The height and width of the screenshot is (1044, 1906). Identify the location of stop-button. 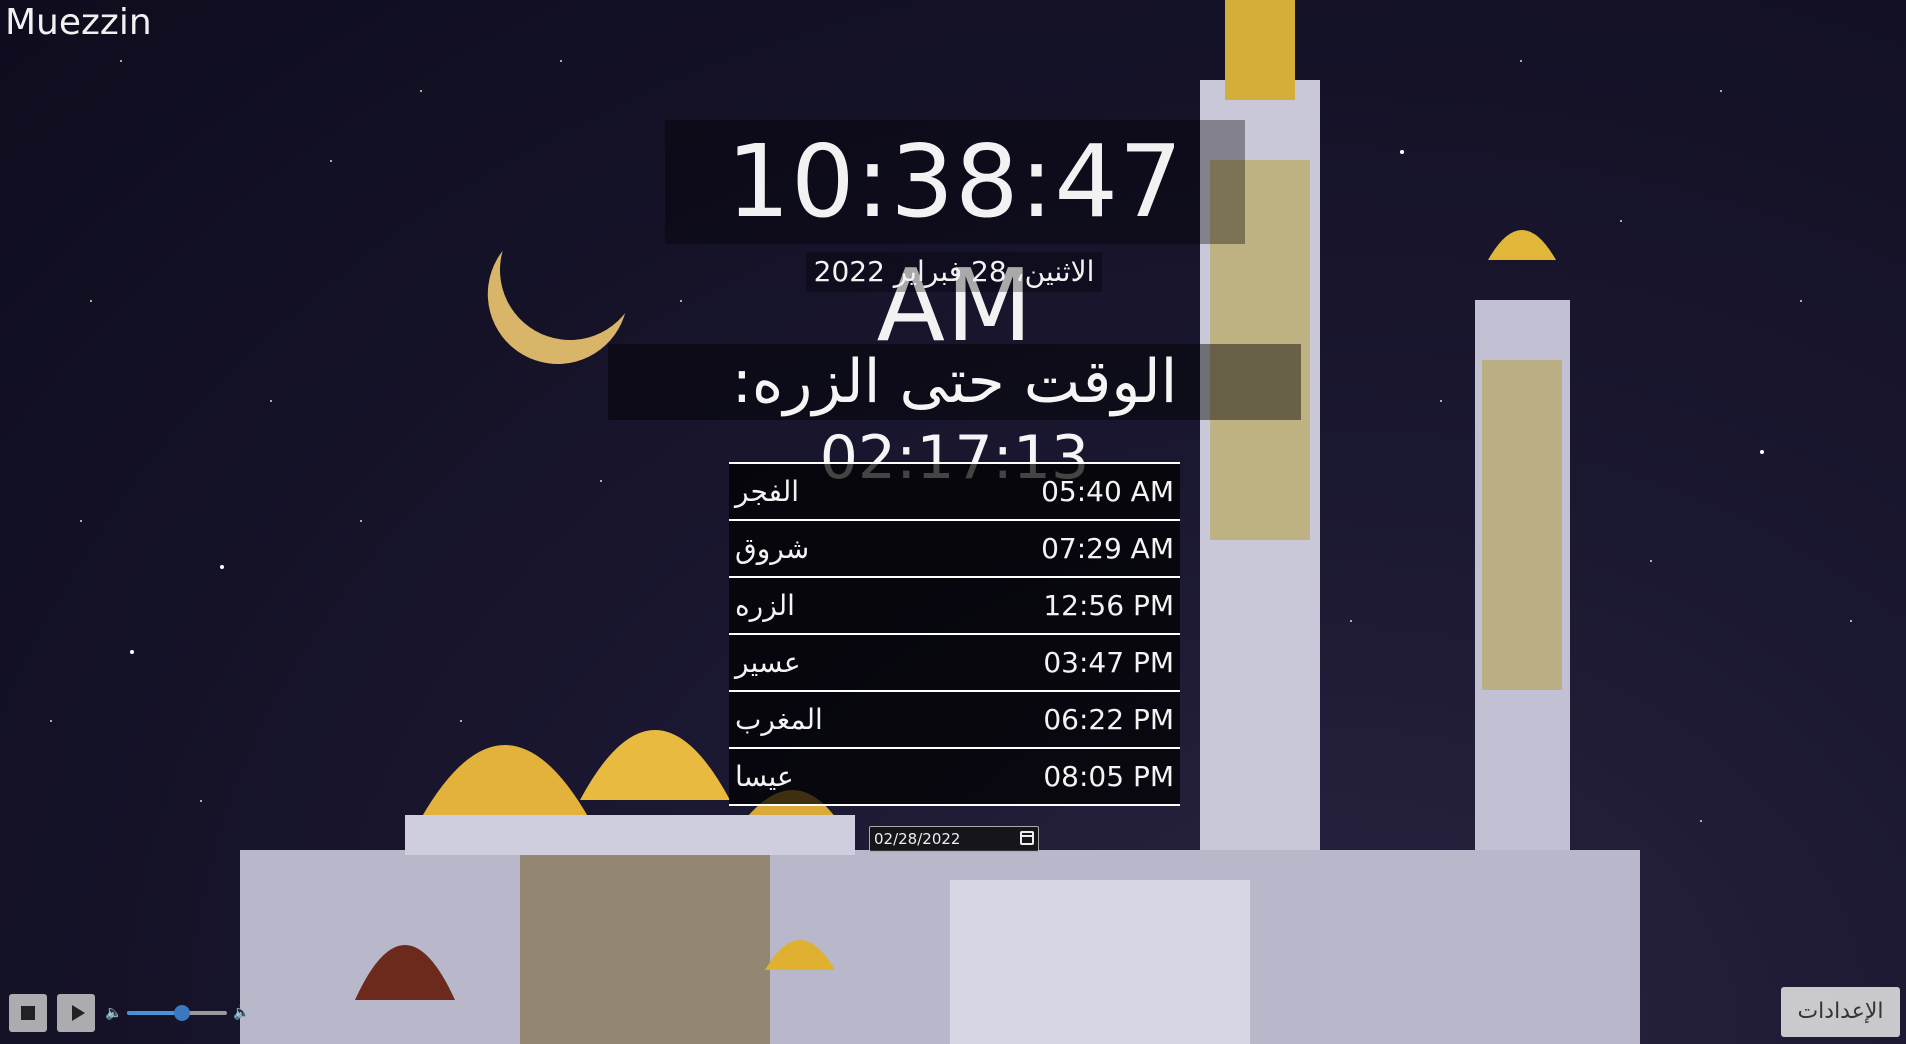
(28, 1013).